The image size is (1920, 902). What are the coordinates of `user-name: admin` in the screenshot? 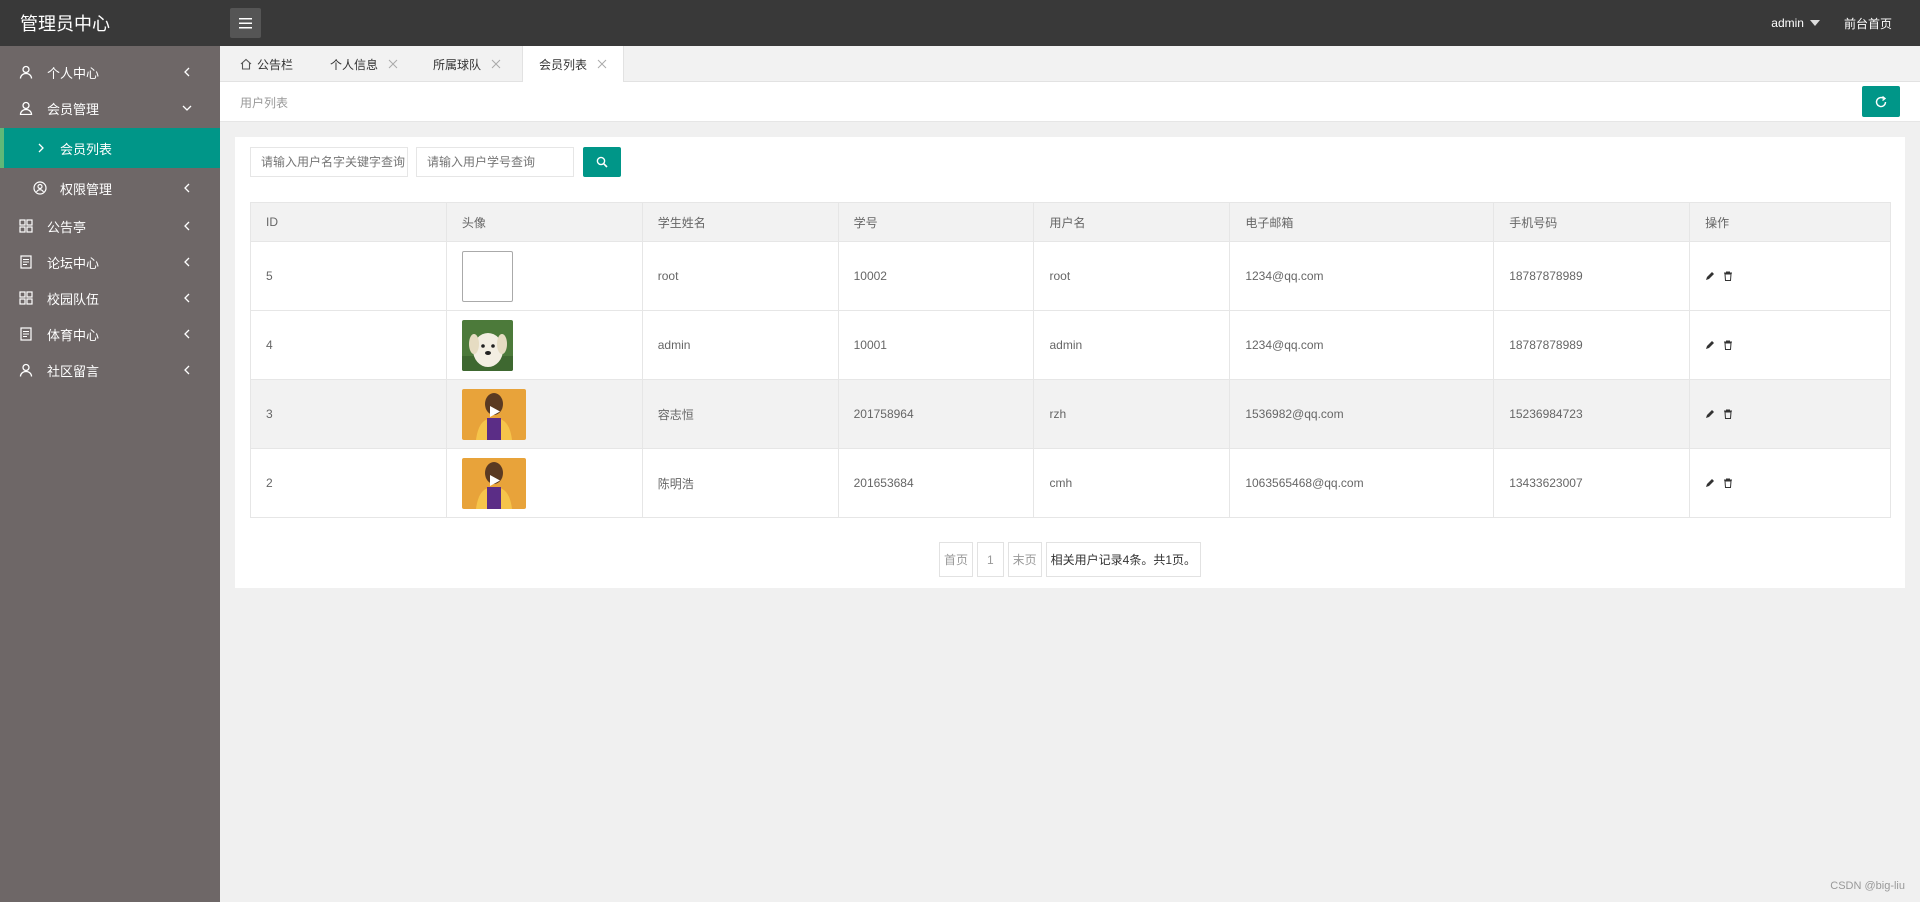 It's located at (1787, 23).